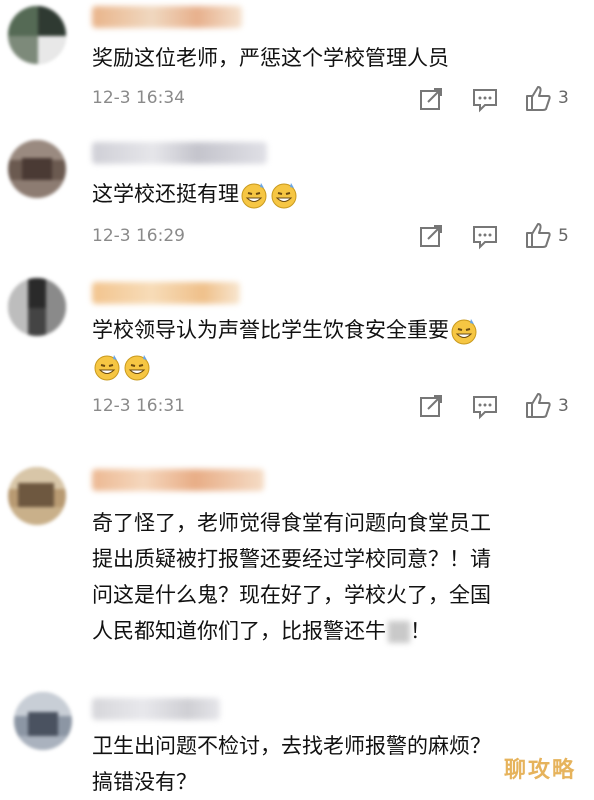 This screenshot has width=594, height=800. Describe the element at coordinates (291, 523) in the screenshot. I see `comment-line: 奇了怪了，老师觉得食堂有问题向食堂员工` at that location.